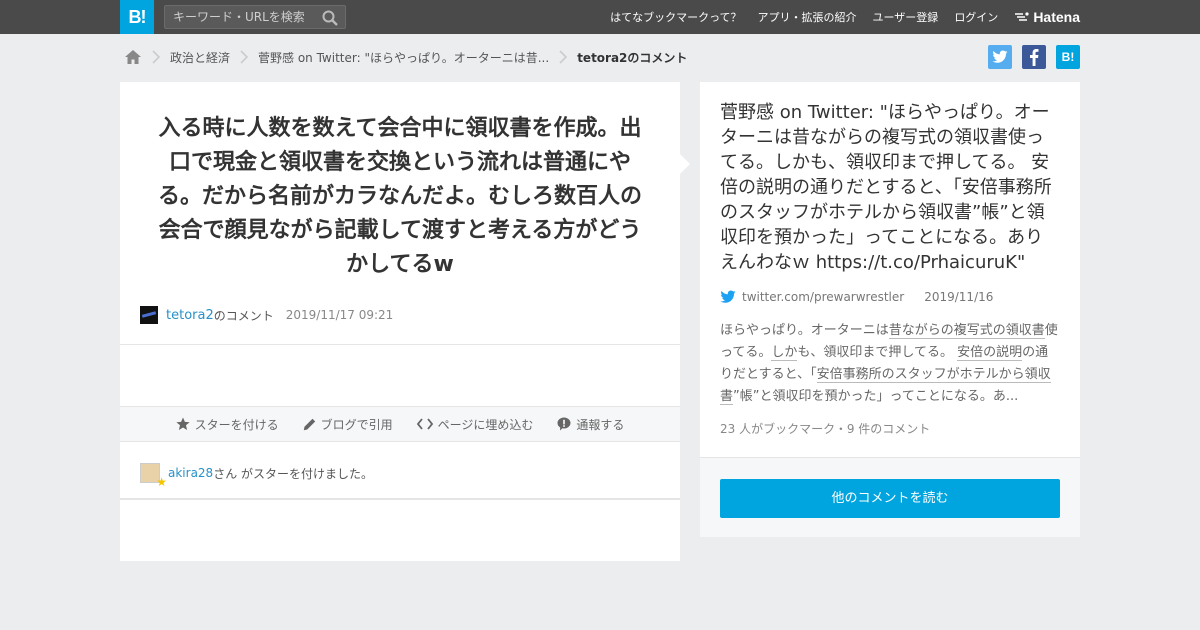 This screenshot has height=630, width=1200. I want to click on avatar, so click(149, 315).